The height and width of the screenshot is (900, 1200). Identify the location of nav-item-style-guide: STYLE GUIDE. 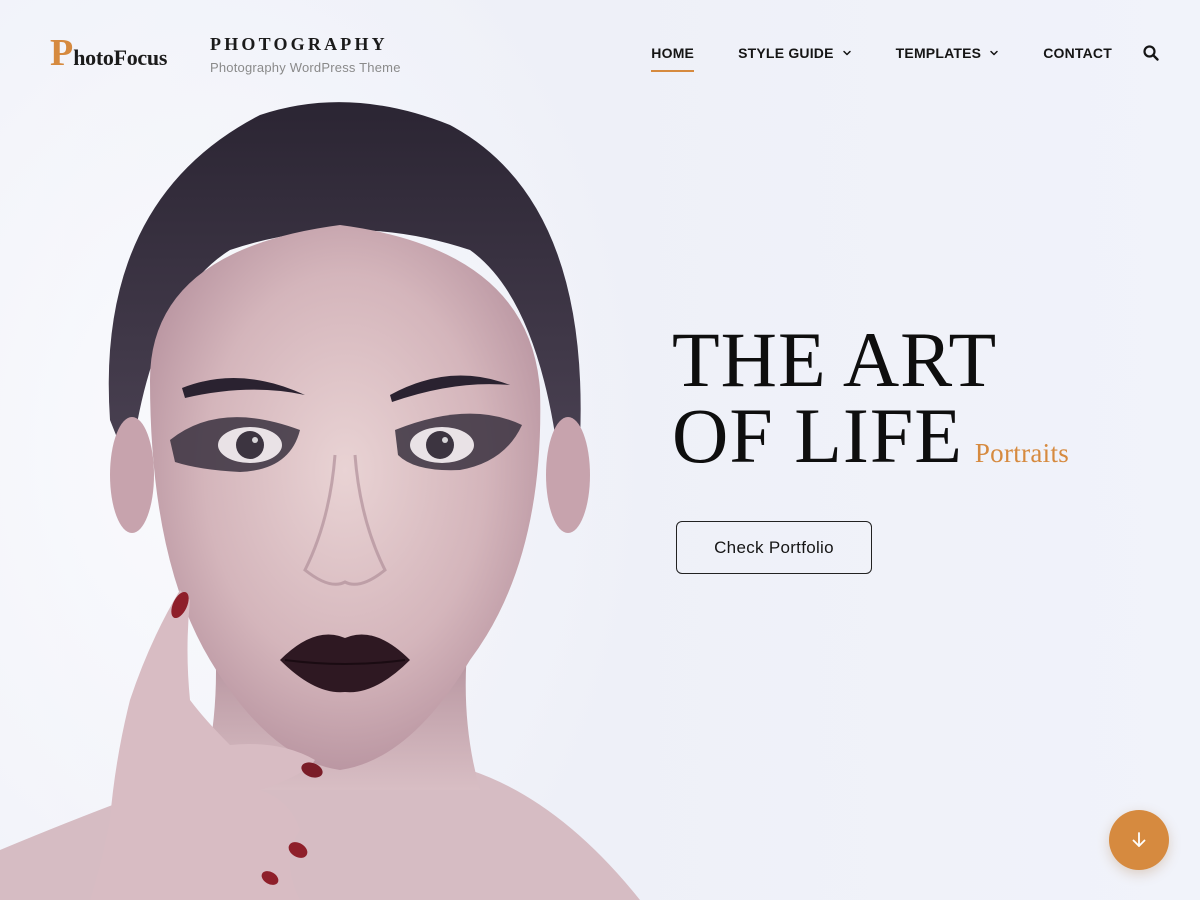
(795, 53).